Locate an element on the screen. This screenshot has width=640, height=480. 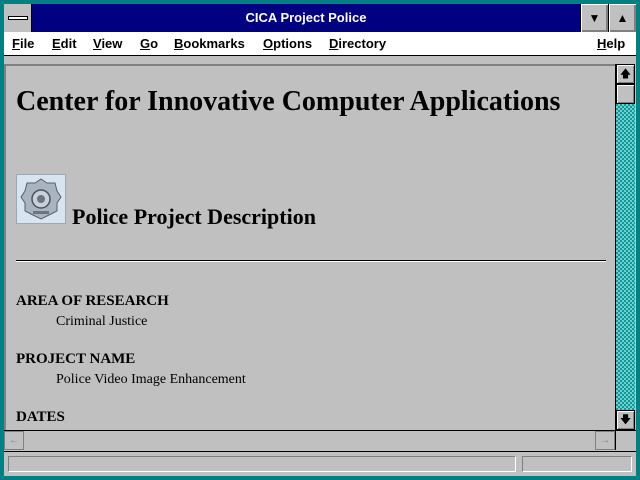
menu-bookmarks: Bookmarks is located at coordinates (209, 43).